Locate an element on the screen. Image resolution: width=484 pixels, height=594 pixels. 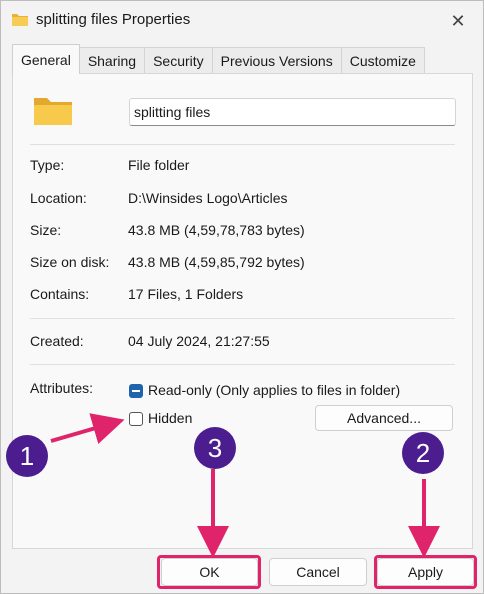
close-button: ✕ is located at coordinates (458, 21).